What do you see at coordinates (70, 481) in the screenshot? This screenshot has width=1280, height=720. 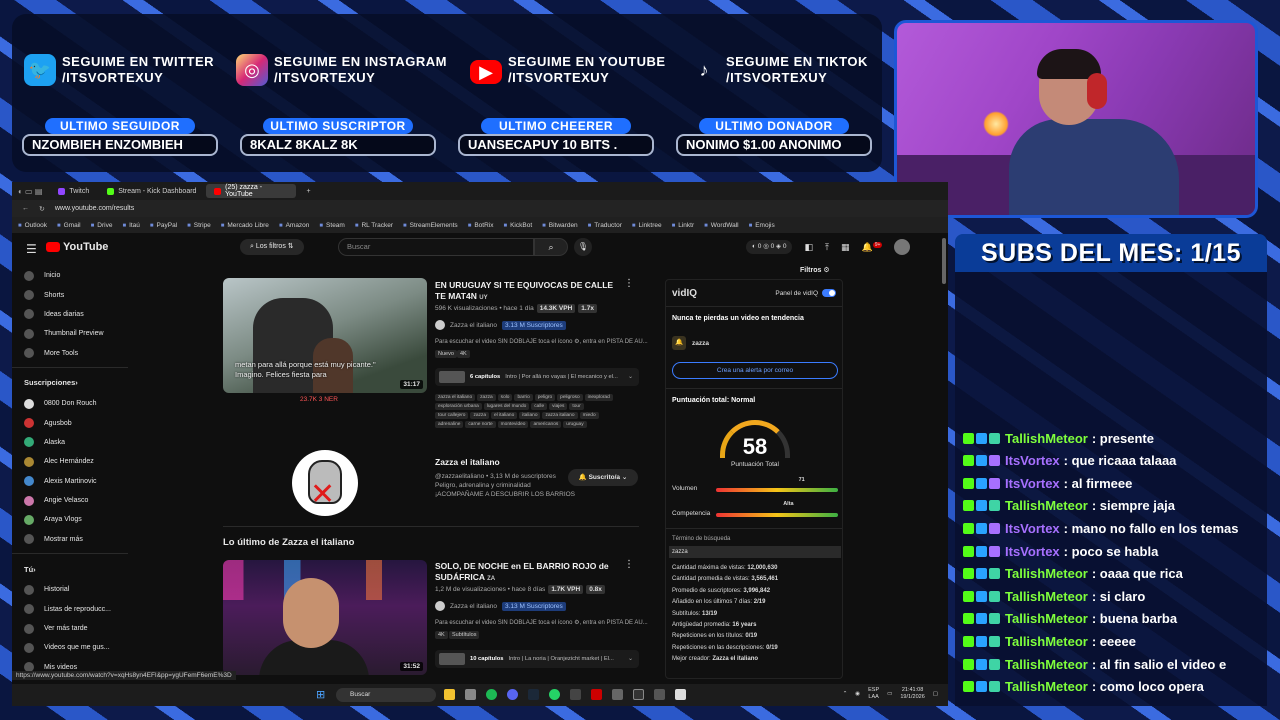 I see `sidebar-subscription: Alexis Martinovic` at bounding box center [70, 481].